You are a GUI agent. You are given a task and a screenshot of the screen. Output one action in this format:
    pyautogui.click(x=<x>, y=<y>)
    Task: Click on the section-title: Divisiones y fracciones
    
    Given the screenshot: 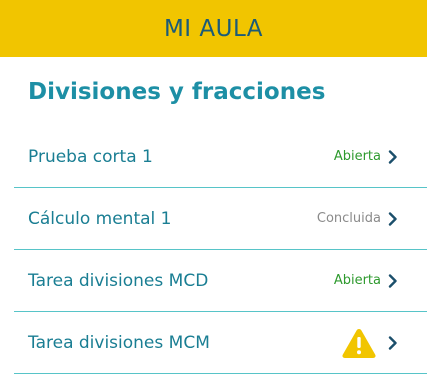 What is the action you would take?
    pyautogui.click(x=177, y=92)
    